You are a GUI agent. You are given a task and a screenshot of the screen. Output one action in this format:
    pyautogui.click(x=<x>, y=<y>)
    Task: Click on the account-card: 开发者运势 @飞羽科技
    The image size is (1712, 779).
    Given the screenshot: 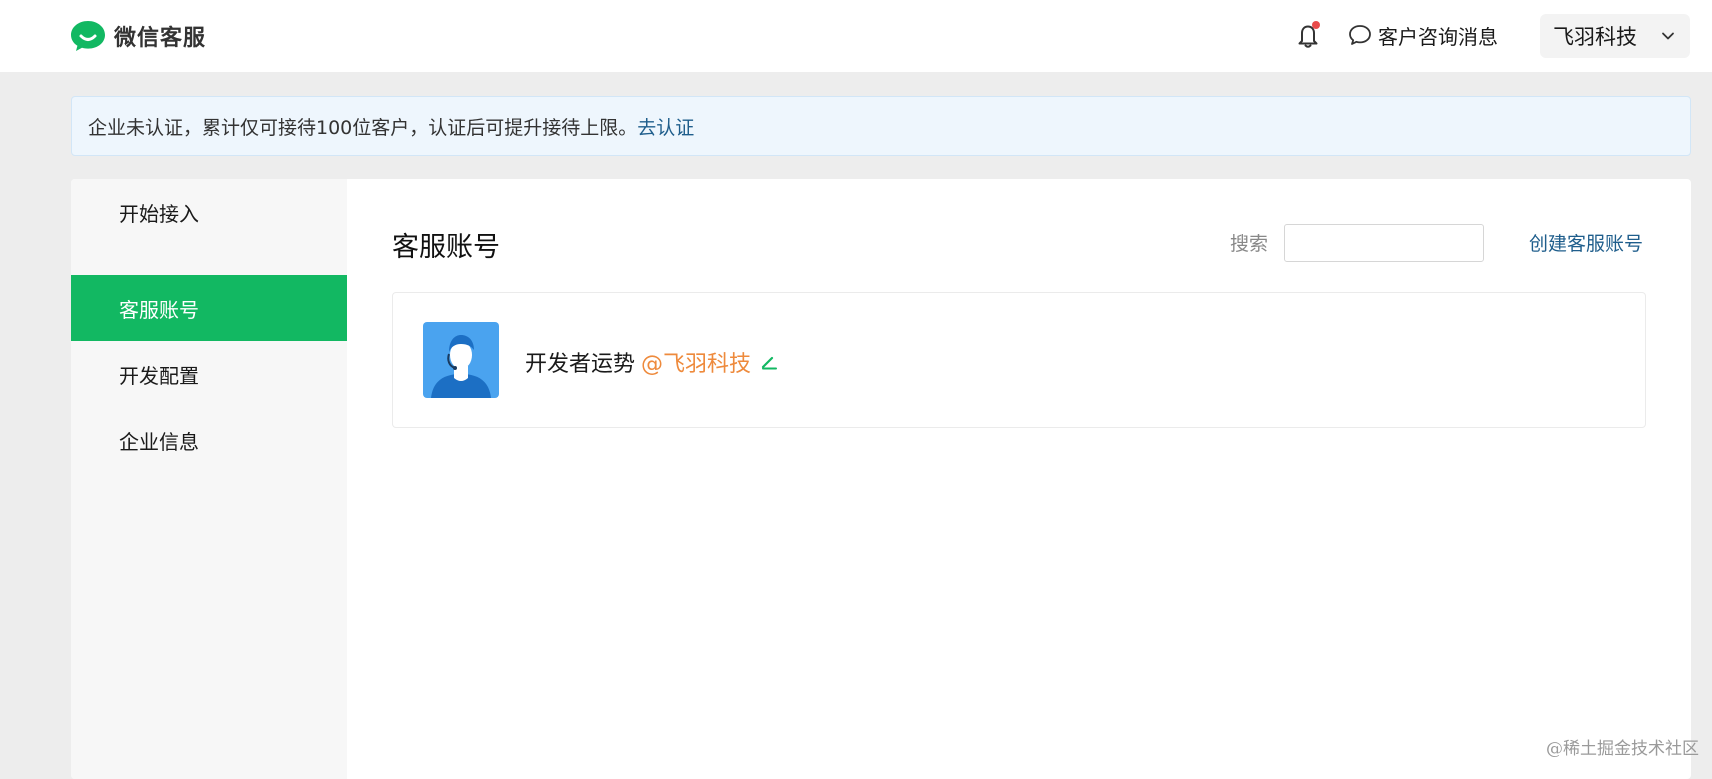 What is the action you would take?
    pyautogui.click(x=1019, y=360)
    